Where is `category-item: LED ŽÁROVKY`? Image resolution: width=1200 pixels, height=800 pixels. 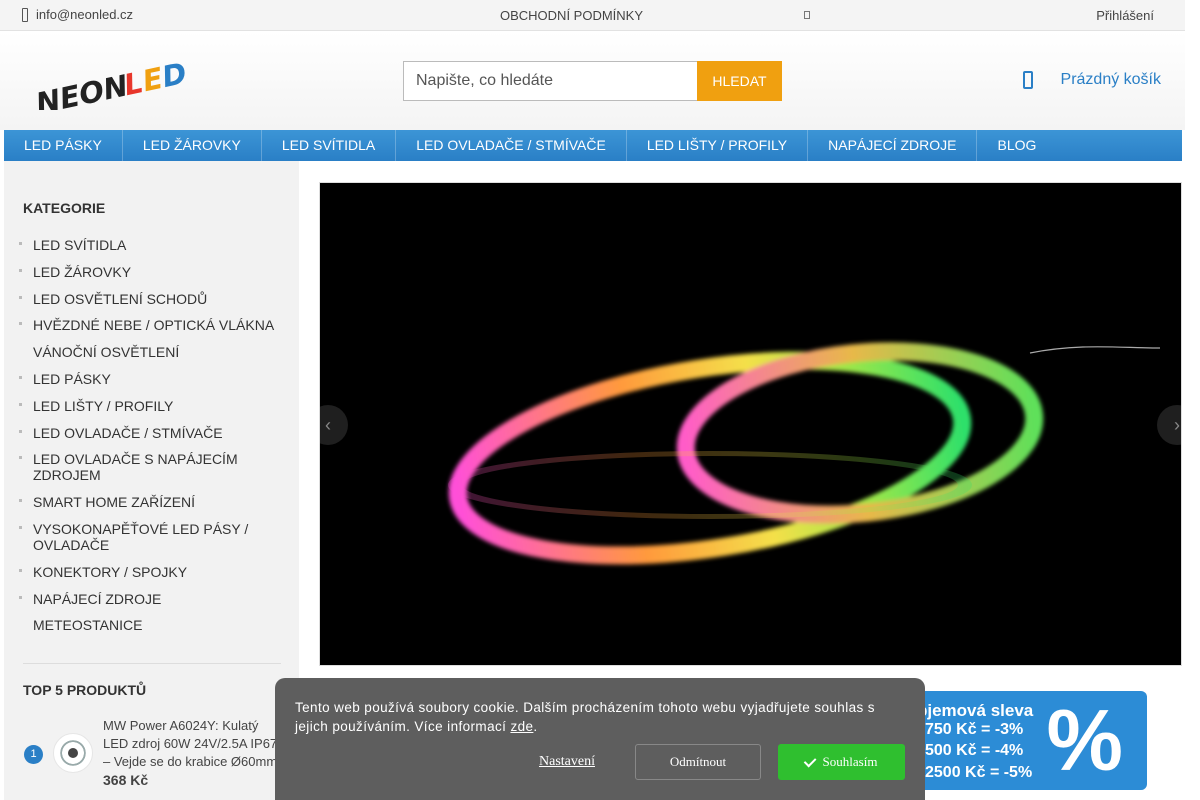
category-item: LED ŽÁROVKY is located at coordinates (150, 272).